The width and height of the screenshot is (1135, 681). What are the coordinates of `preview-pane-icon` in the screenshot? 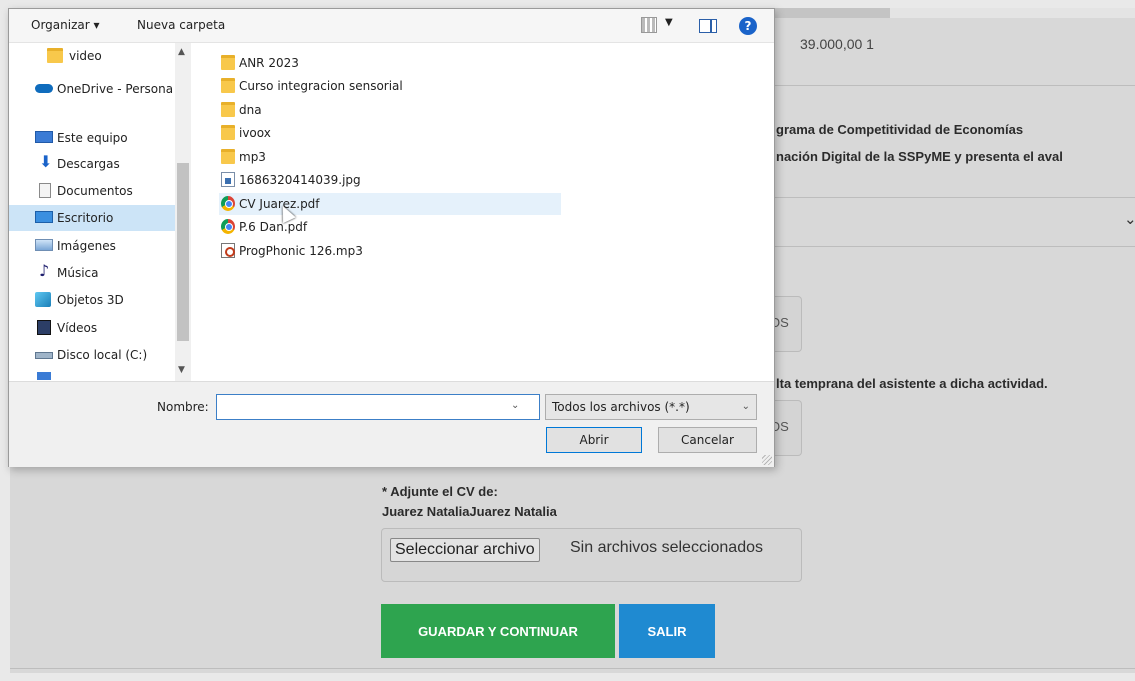 It's located at (708, 26).